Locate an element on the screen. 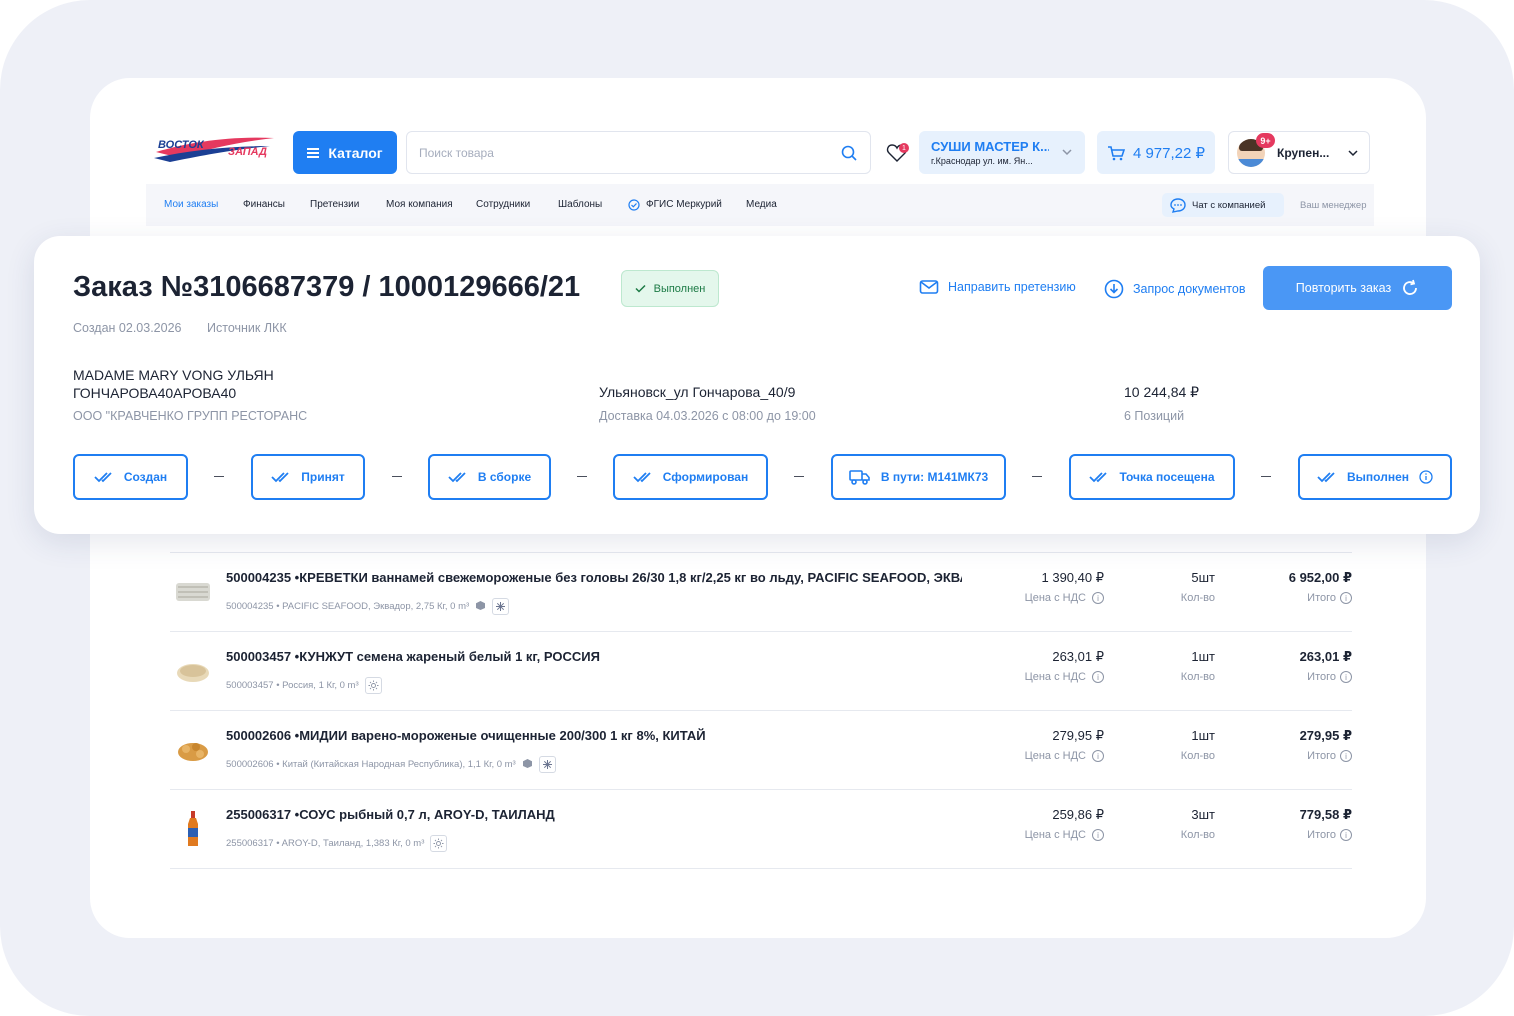 This screenshot has height=1016, width=1514. info-icon is located at coordinates (1426, 477).